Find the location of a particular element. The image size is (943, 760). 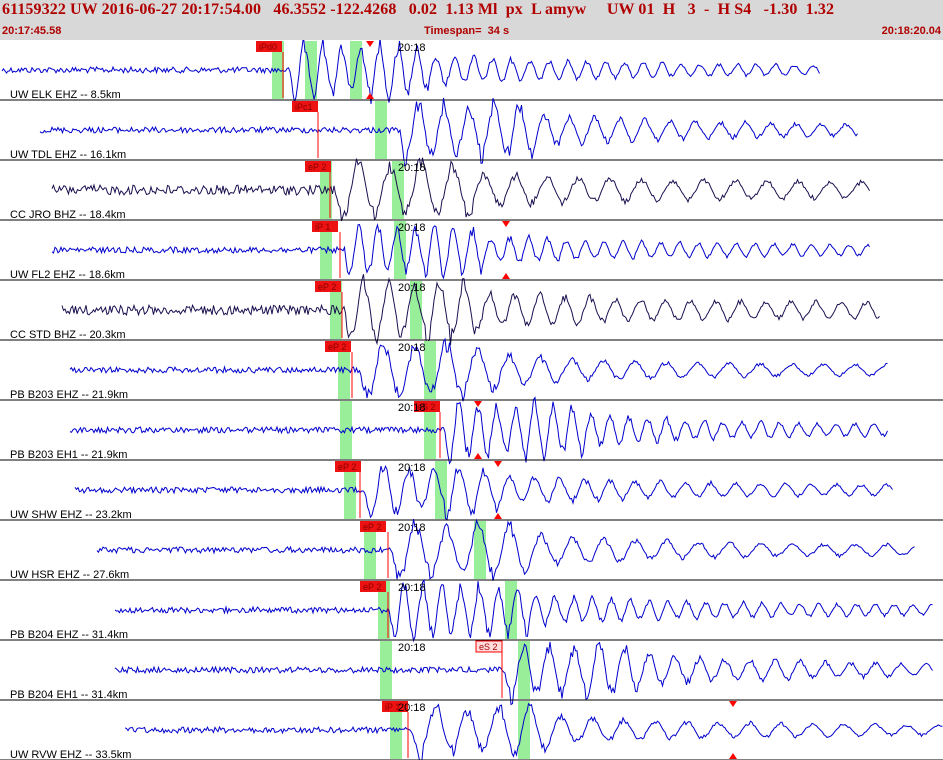

station-label: UW ELK EHZ -- 8.5km is located at coordinates (65, 95).